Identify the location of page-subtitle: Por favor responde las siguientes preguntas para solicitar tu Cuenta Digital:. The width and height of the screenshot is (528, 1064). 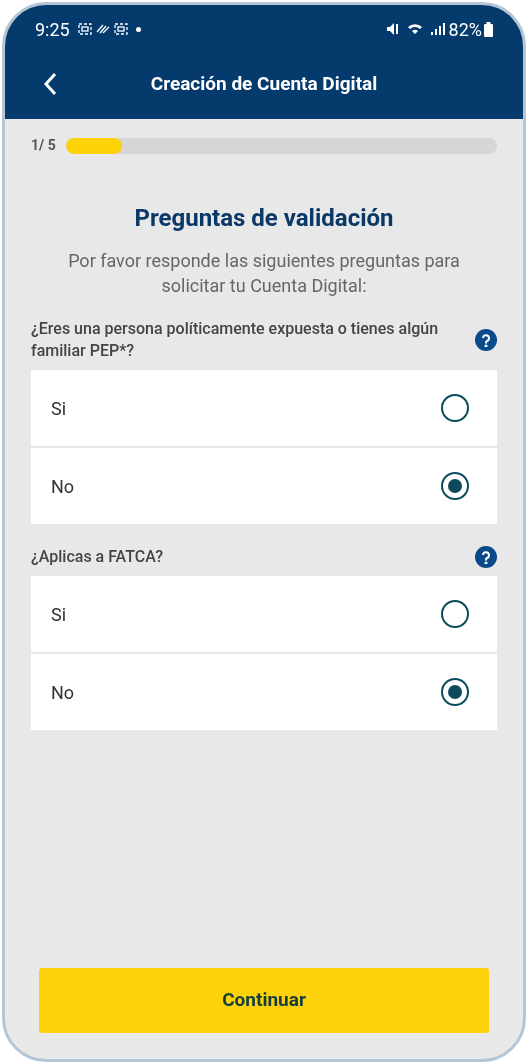
(264, 273).